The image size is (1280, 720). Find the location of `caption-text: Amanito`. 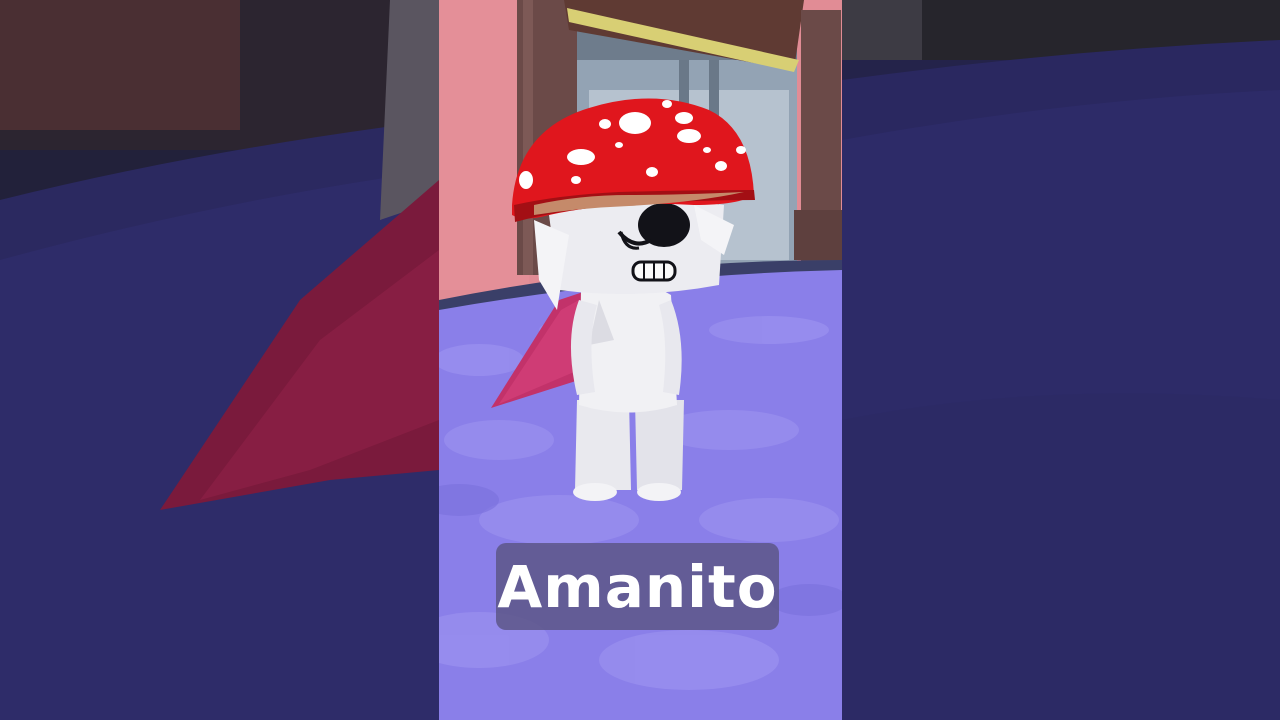

caption-text: Amanito is located at coordinates (637, 586).